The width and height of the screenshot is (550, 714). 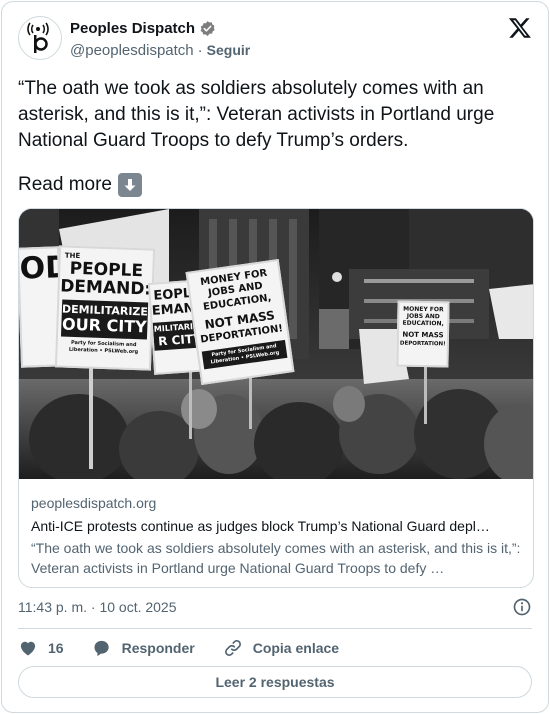 What do you see at coordinates (132, 50) in the screenshot?
I see `handle: @peoplesdispatch` at bounding box center [132, 50].